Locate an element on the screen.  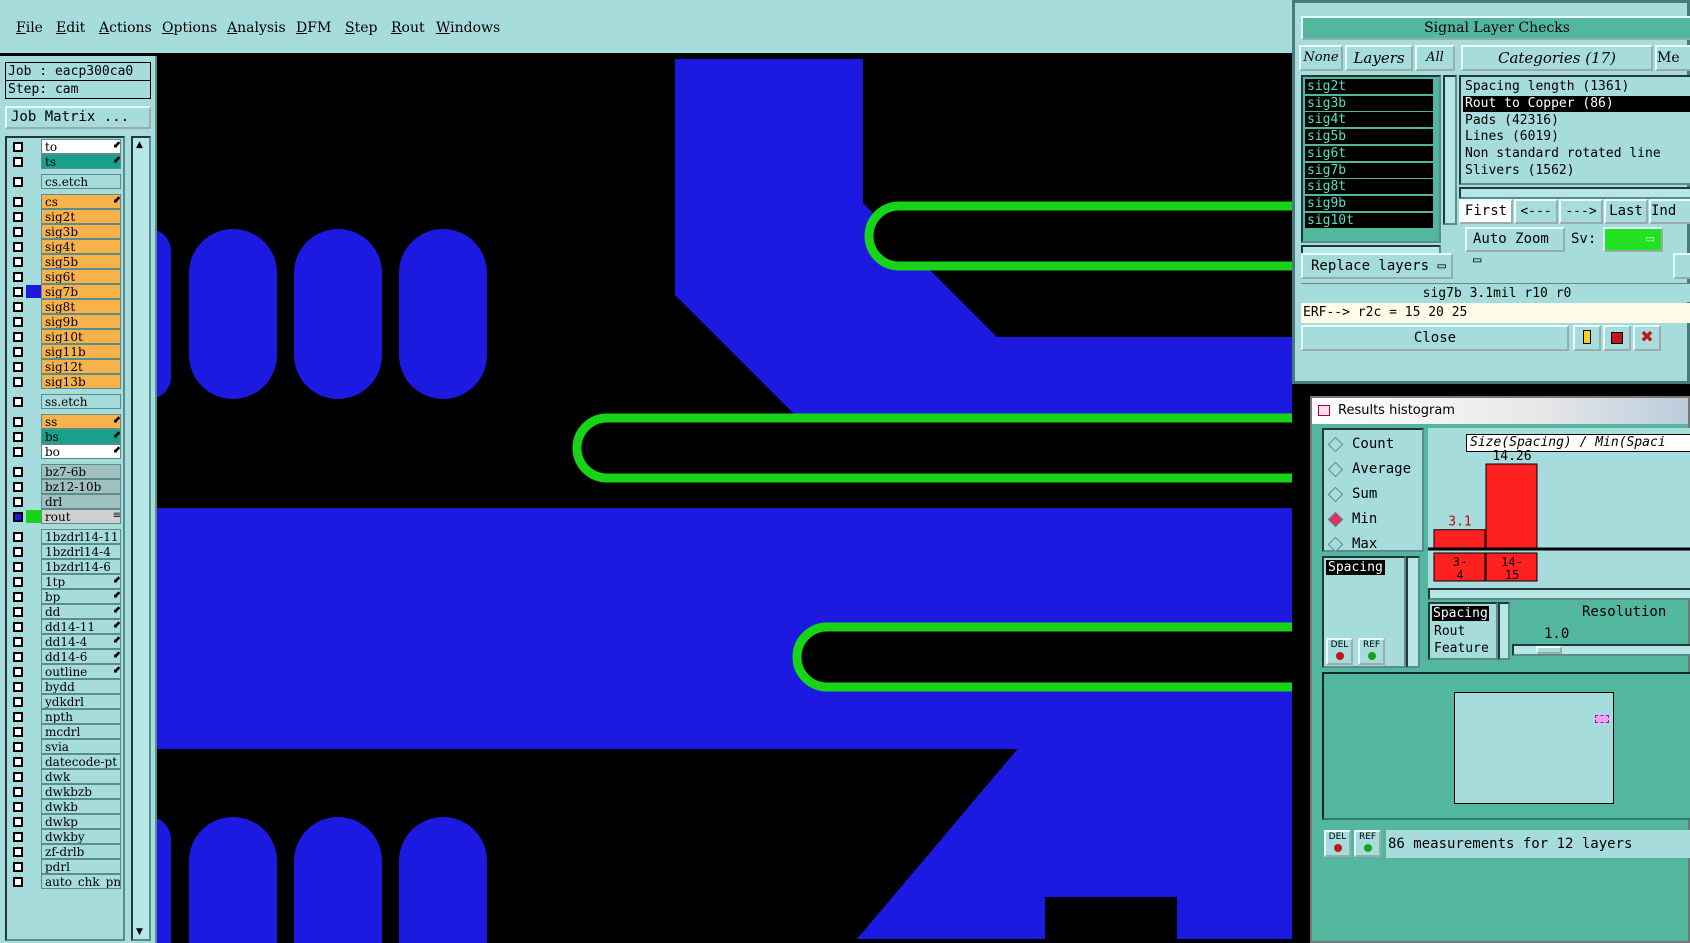
categories-button: Categories (17) is located at coordinates (1557, 58).